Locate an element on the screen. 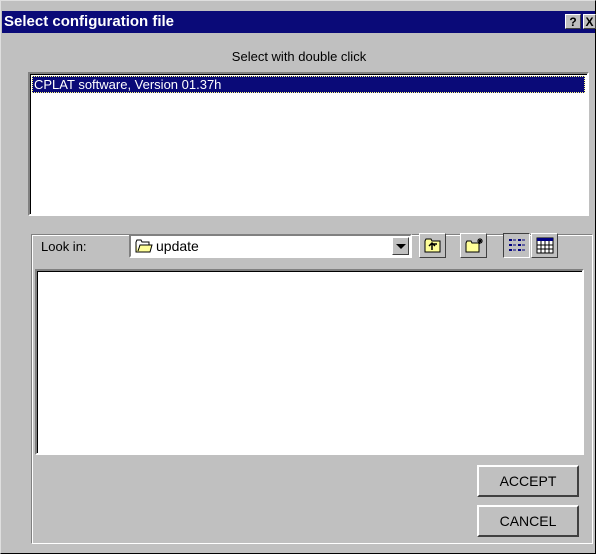 This screenshot has height=554, width=596. list-view-icon is located at coordinates (517, 245).